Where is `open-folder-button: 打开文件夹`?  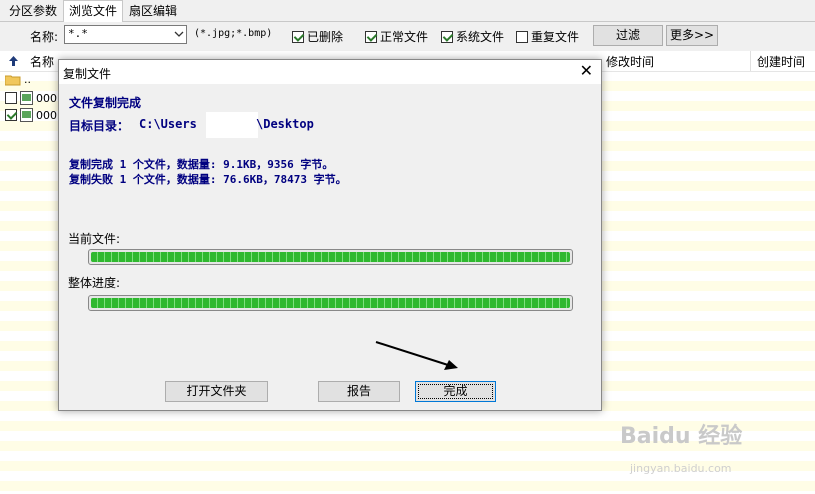
open-folder-button: 打开文件夹 is located at coordinates (216, 391).